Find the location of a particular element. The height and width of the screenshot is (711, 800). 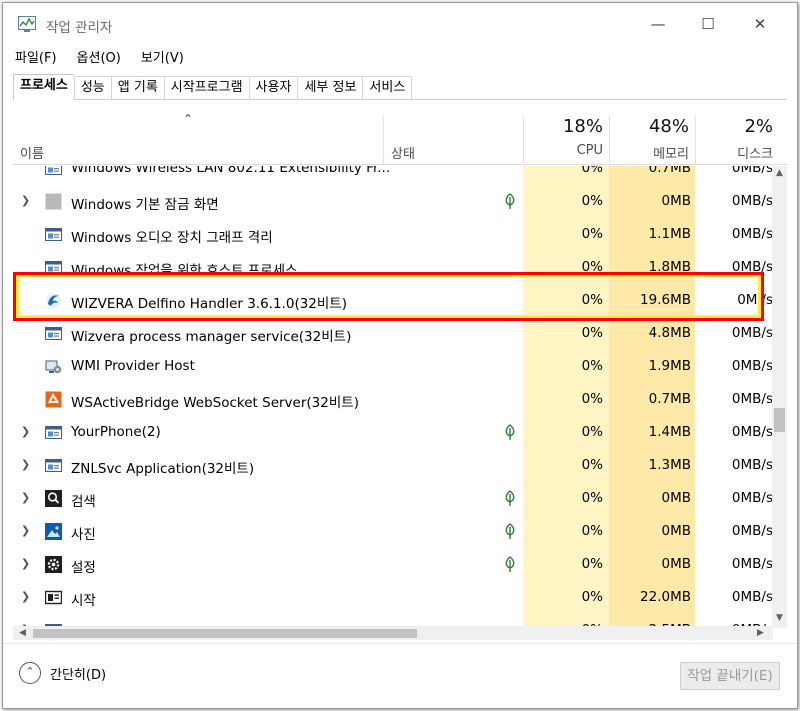

column-header-name: 이름 is located at coordinates (32, 152).